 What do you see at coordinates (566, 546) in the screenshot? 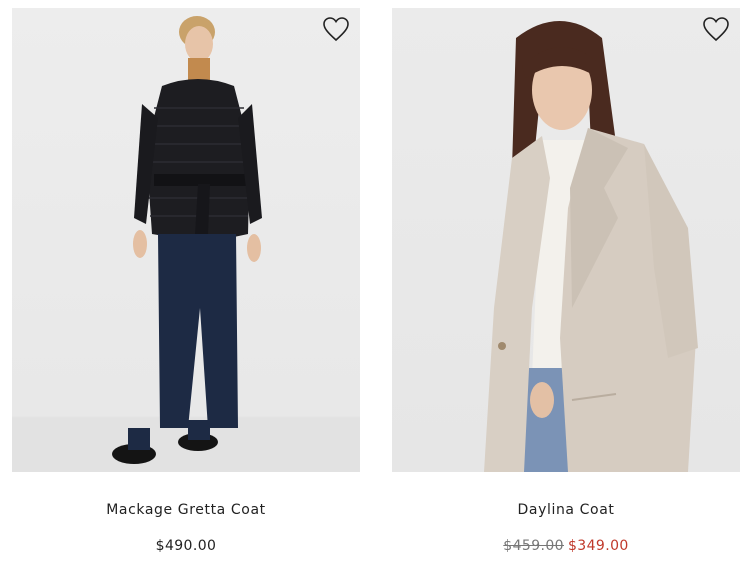
I see `product-price: $459.00 $349.00` at bounding box center [566, 546].